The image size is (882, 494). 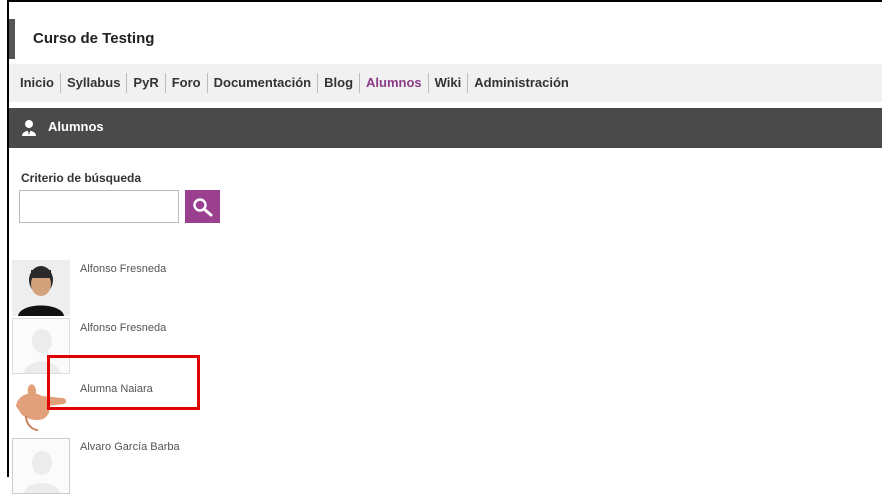 I want to click on default-avatar-icon, so click(x=41, y=466).